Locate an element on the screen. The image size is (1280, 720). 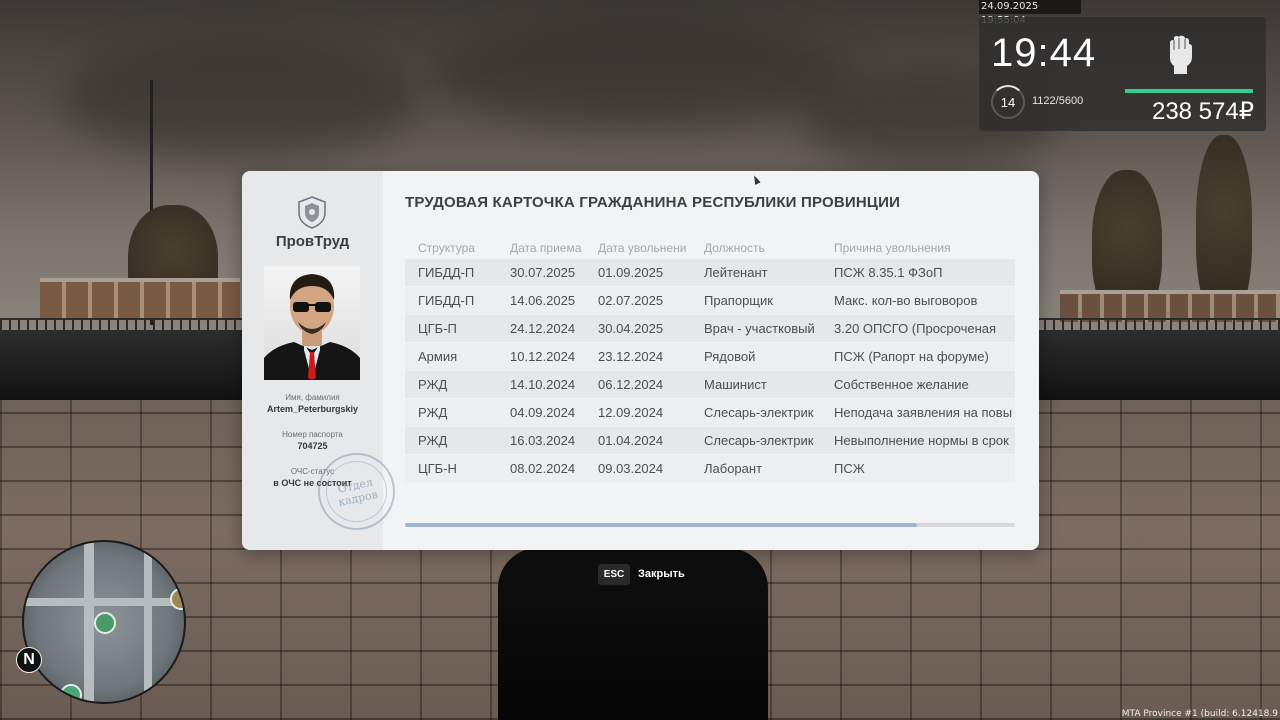
cell-hire-date: 04.09.2024 is located at coordinates (543, 412).